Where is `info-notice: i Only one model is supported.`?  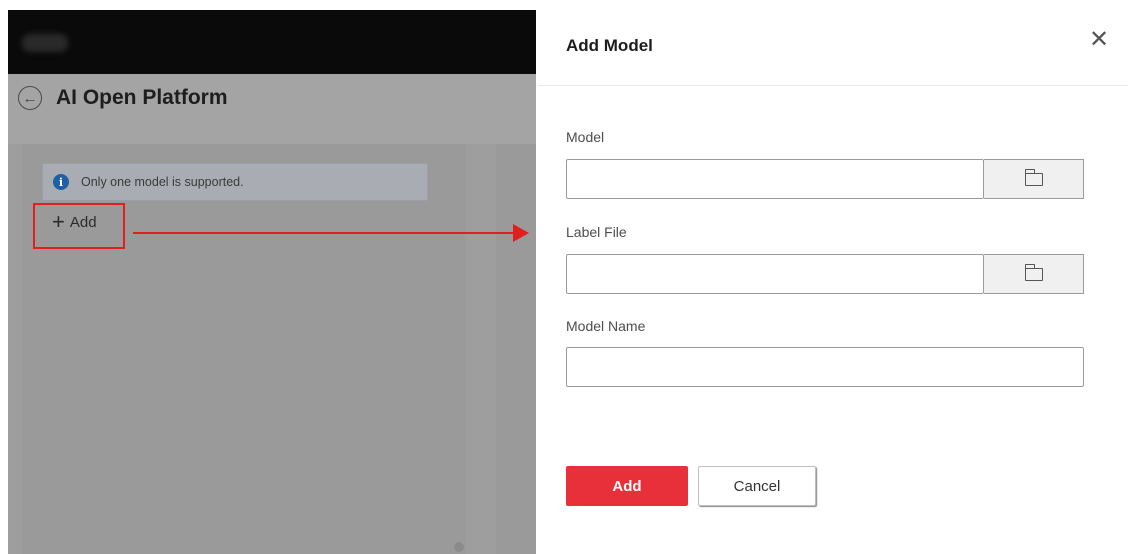 info-notice: i Only one model is supported. is located at coordinates (235, 182).